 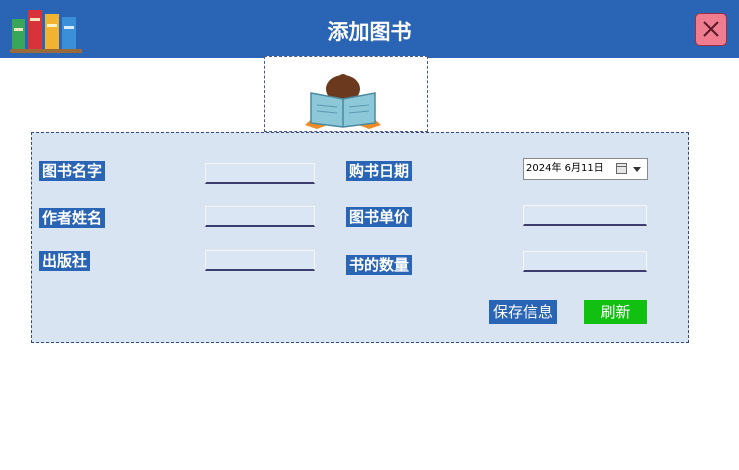 I want to click on reading-illustration-frame, so click(x=346, y=94).